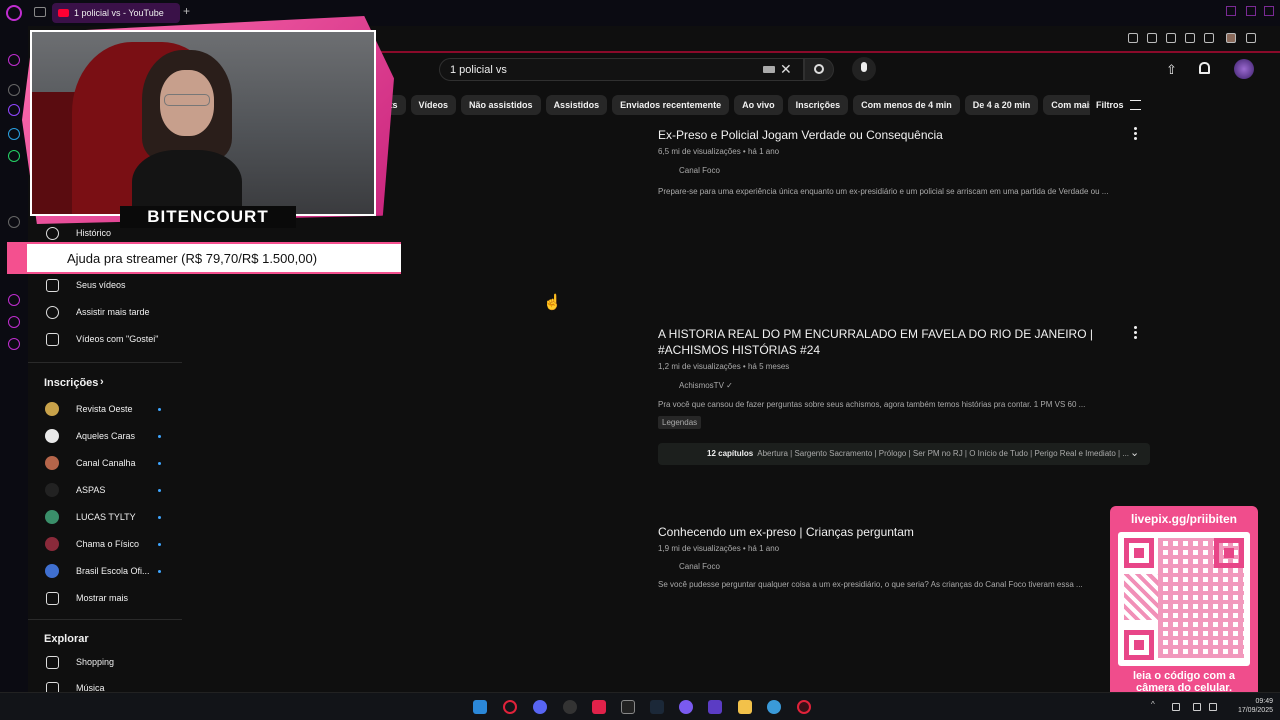 This screenshot has width=1280, height=720. Describe the element at coordinates (1134, 452) in the screenshot. I see `chevron-down-icon: ⌄` at that location.